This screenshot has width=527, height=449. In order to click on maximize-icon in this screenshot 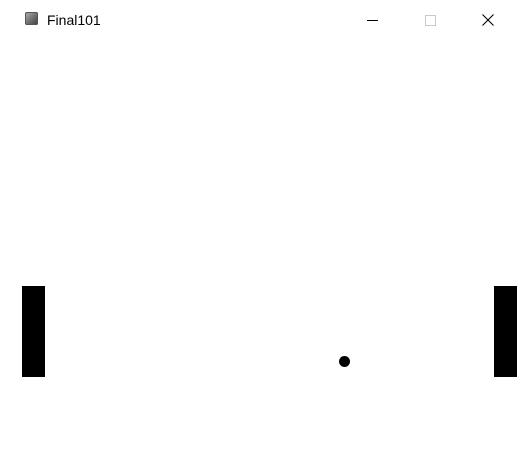, I will do `click(430, 20)`.